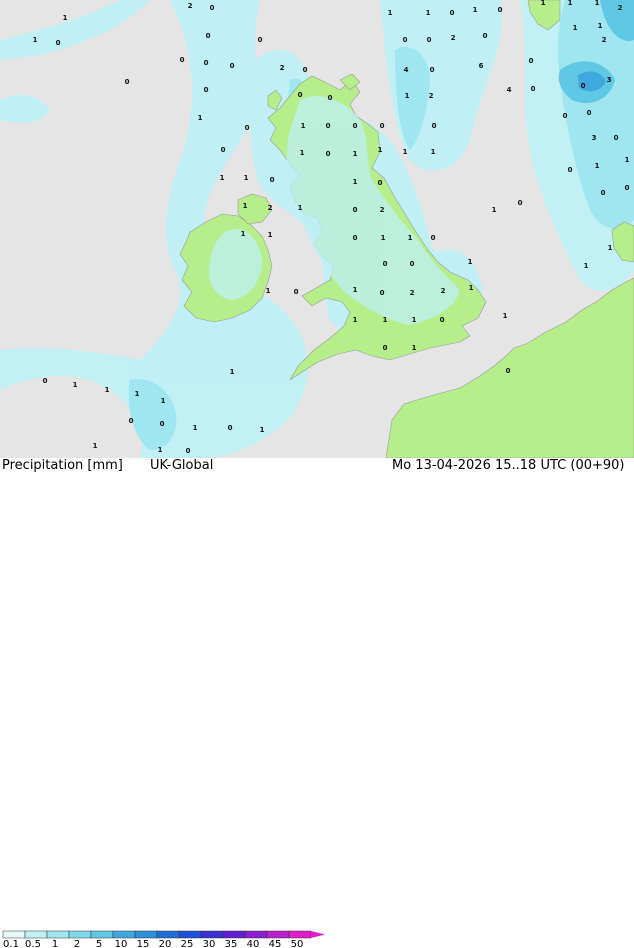 The width and height of the screenshot is (634, 948). I want to click on legend-tick-label: 0.1, so click(11, 943).